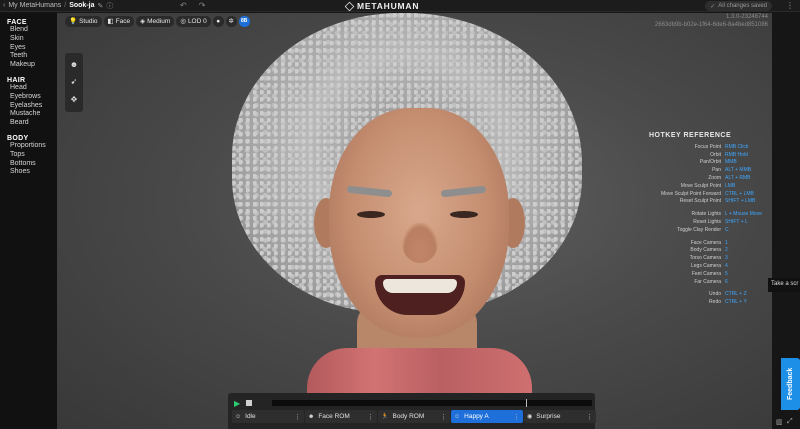 The height and width of the screenshot is (429, 800). What do you see at coordinates (790, 384) in the screenshot?
I see `feedback-button: Feedback` at bounding box center [790, 384].